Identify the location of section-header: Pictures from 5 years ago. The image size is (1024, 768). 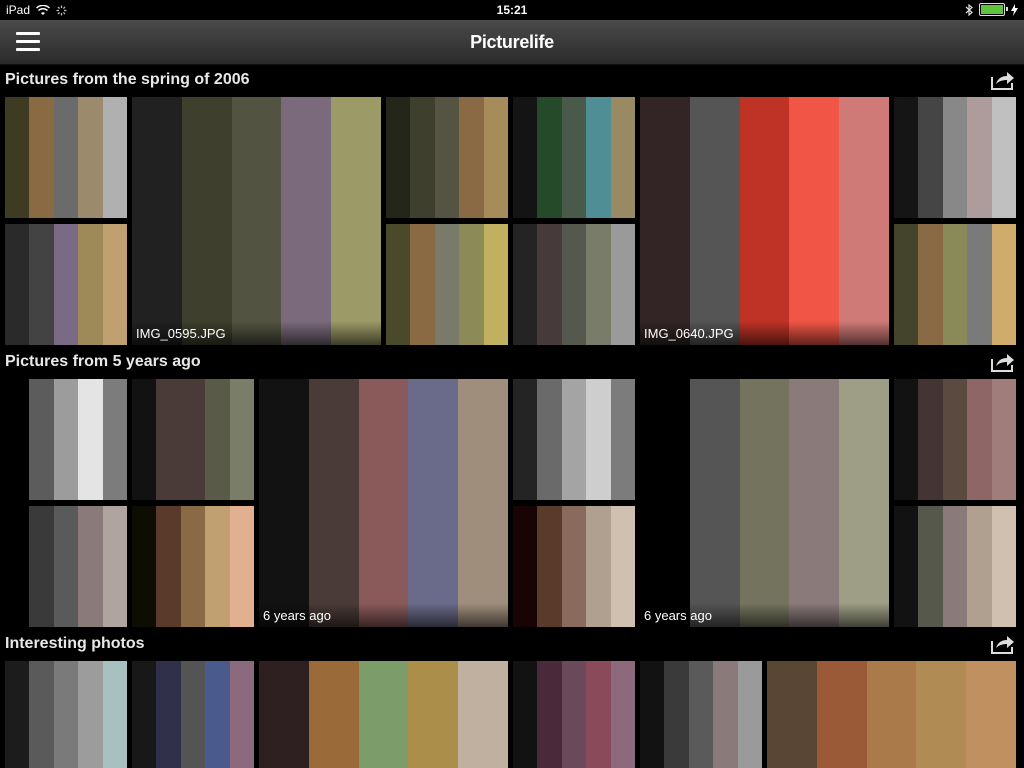
(512, 362).